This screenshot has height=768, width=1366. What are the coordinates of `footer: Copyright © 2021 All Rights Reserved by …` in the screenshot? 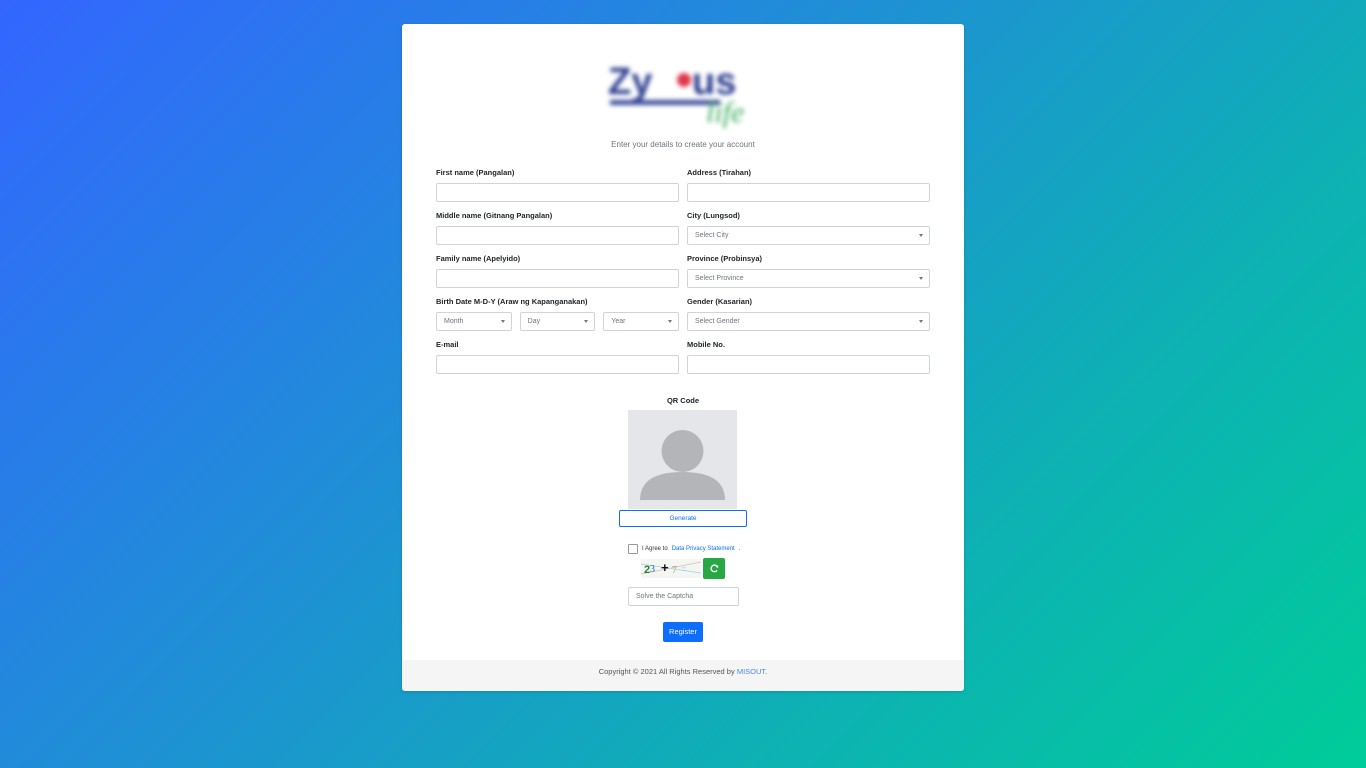 It's located at (683, 675).